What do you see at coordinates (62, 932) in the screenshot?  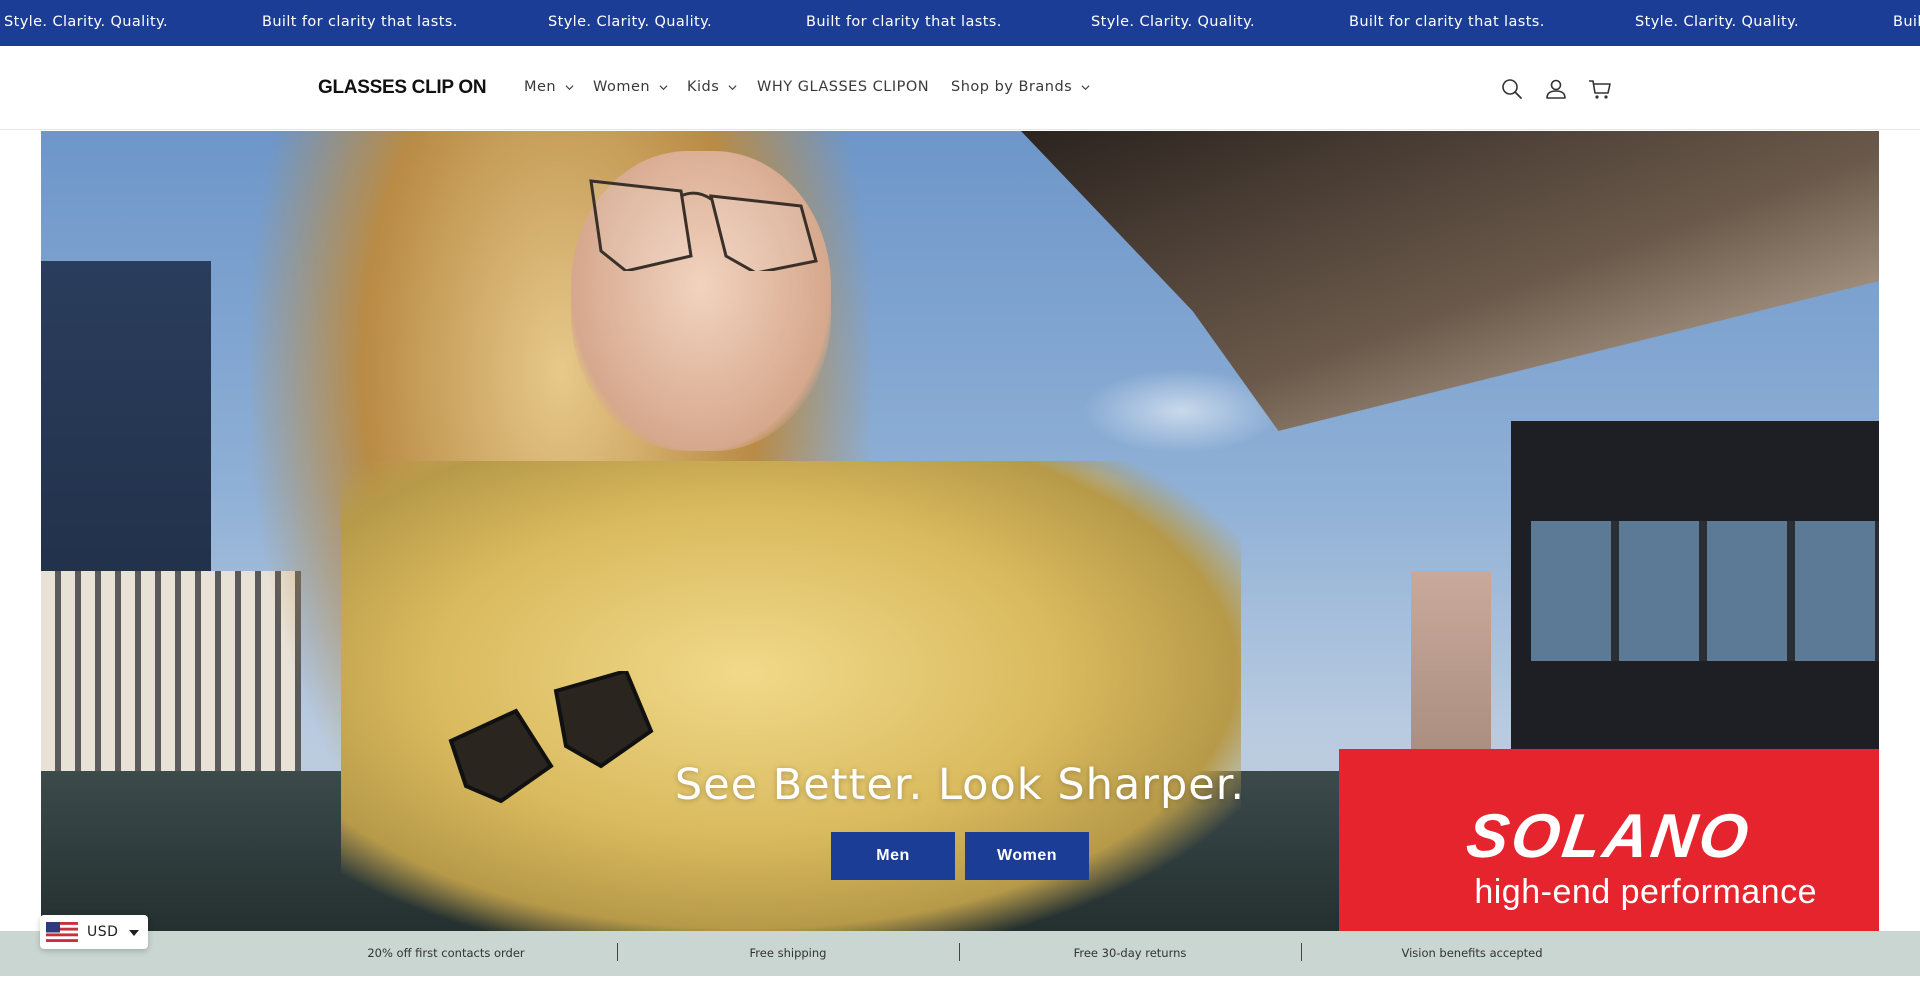 I see `us-flag-icon` at bounding box center [62, 932].